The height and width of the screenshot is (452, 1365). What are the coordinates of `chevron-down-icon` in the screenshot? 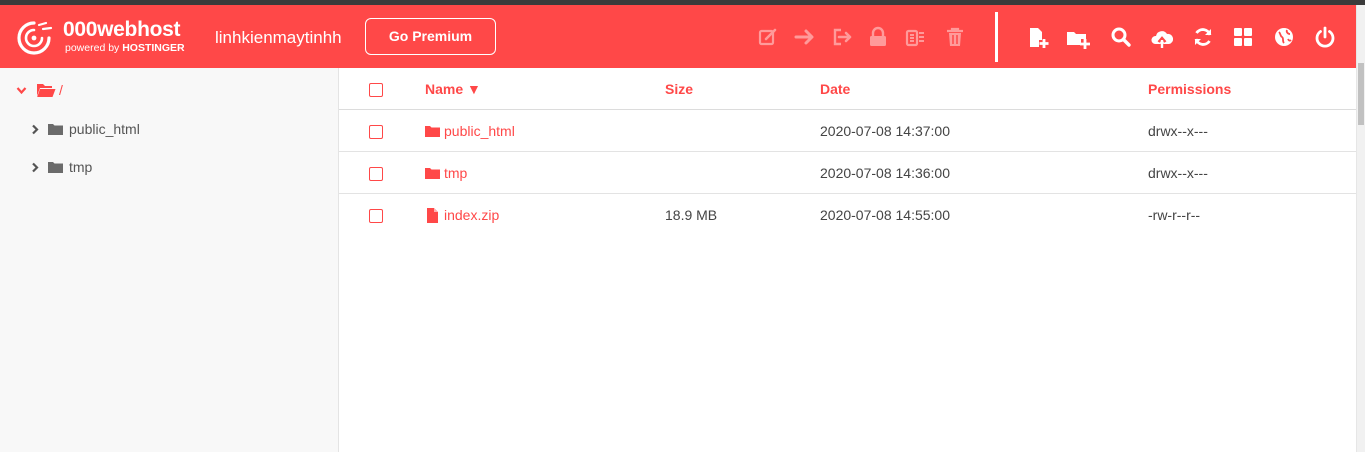 It's located at (21, 90).